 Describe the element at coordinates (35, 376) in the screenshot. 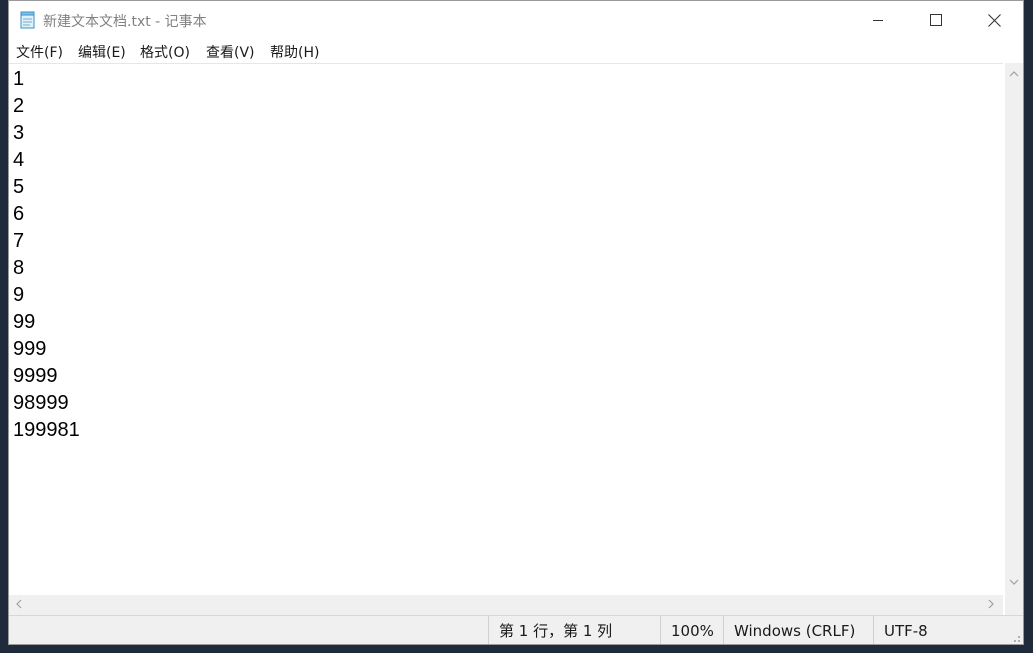

I see `text-line: 9999` at that location.